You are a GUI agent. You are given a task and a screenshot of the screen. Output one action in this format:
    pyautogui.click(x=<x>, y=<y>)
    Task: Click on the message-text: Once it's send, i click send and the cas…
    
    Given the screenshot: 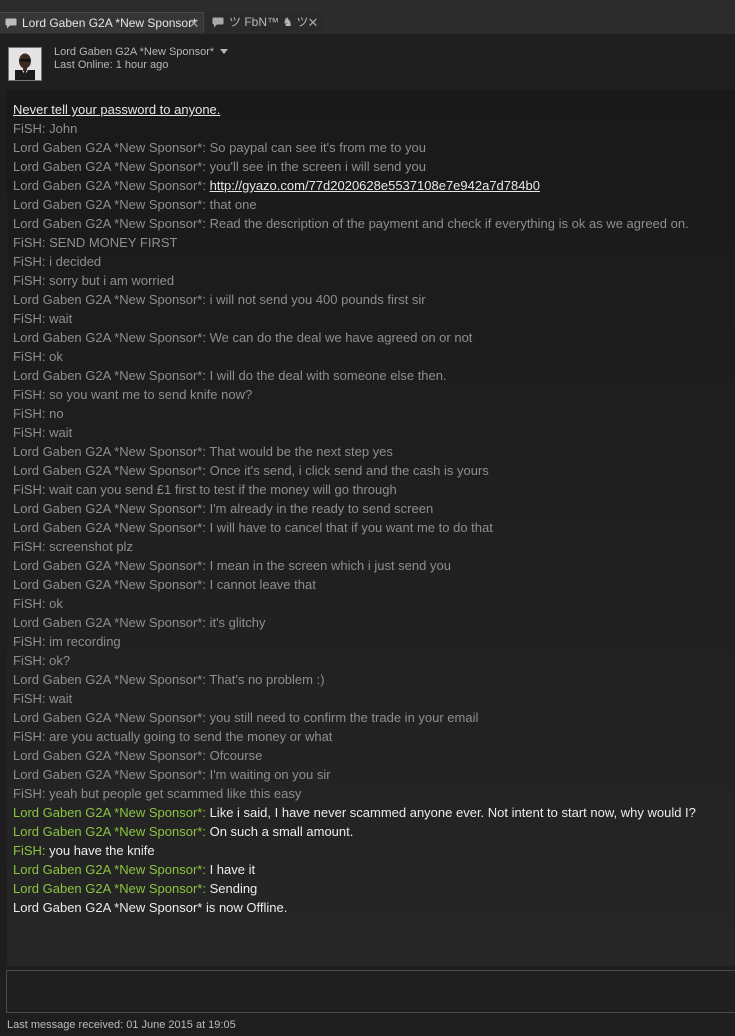 What is the action you would take?
    pyautogui.click(x=349, y=470)
    